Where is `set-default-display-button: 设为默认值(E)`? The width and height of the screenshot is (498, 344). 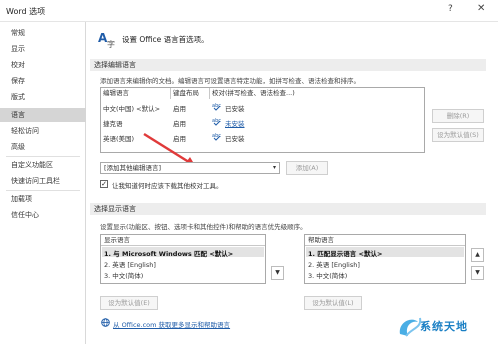 set-default-display-button: 设为默认值(E) is located at coordinates (129, 303).